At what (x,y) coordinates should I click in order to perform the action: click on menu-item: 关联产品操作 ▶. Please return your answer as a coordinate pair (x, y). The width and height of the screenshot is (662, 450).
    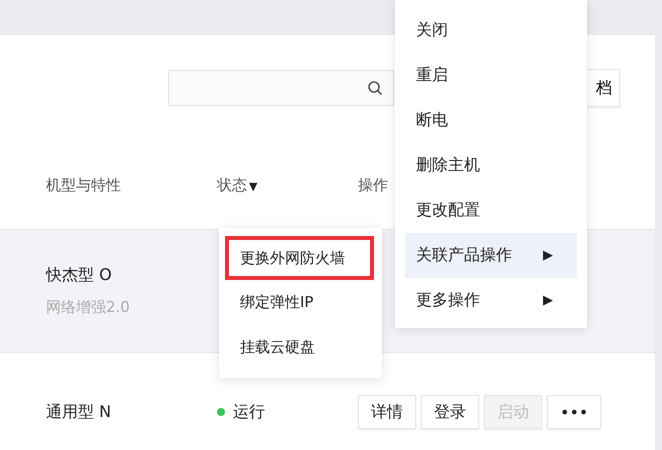
    Looking at the image, I should click on (491, 255).